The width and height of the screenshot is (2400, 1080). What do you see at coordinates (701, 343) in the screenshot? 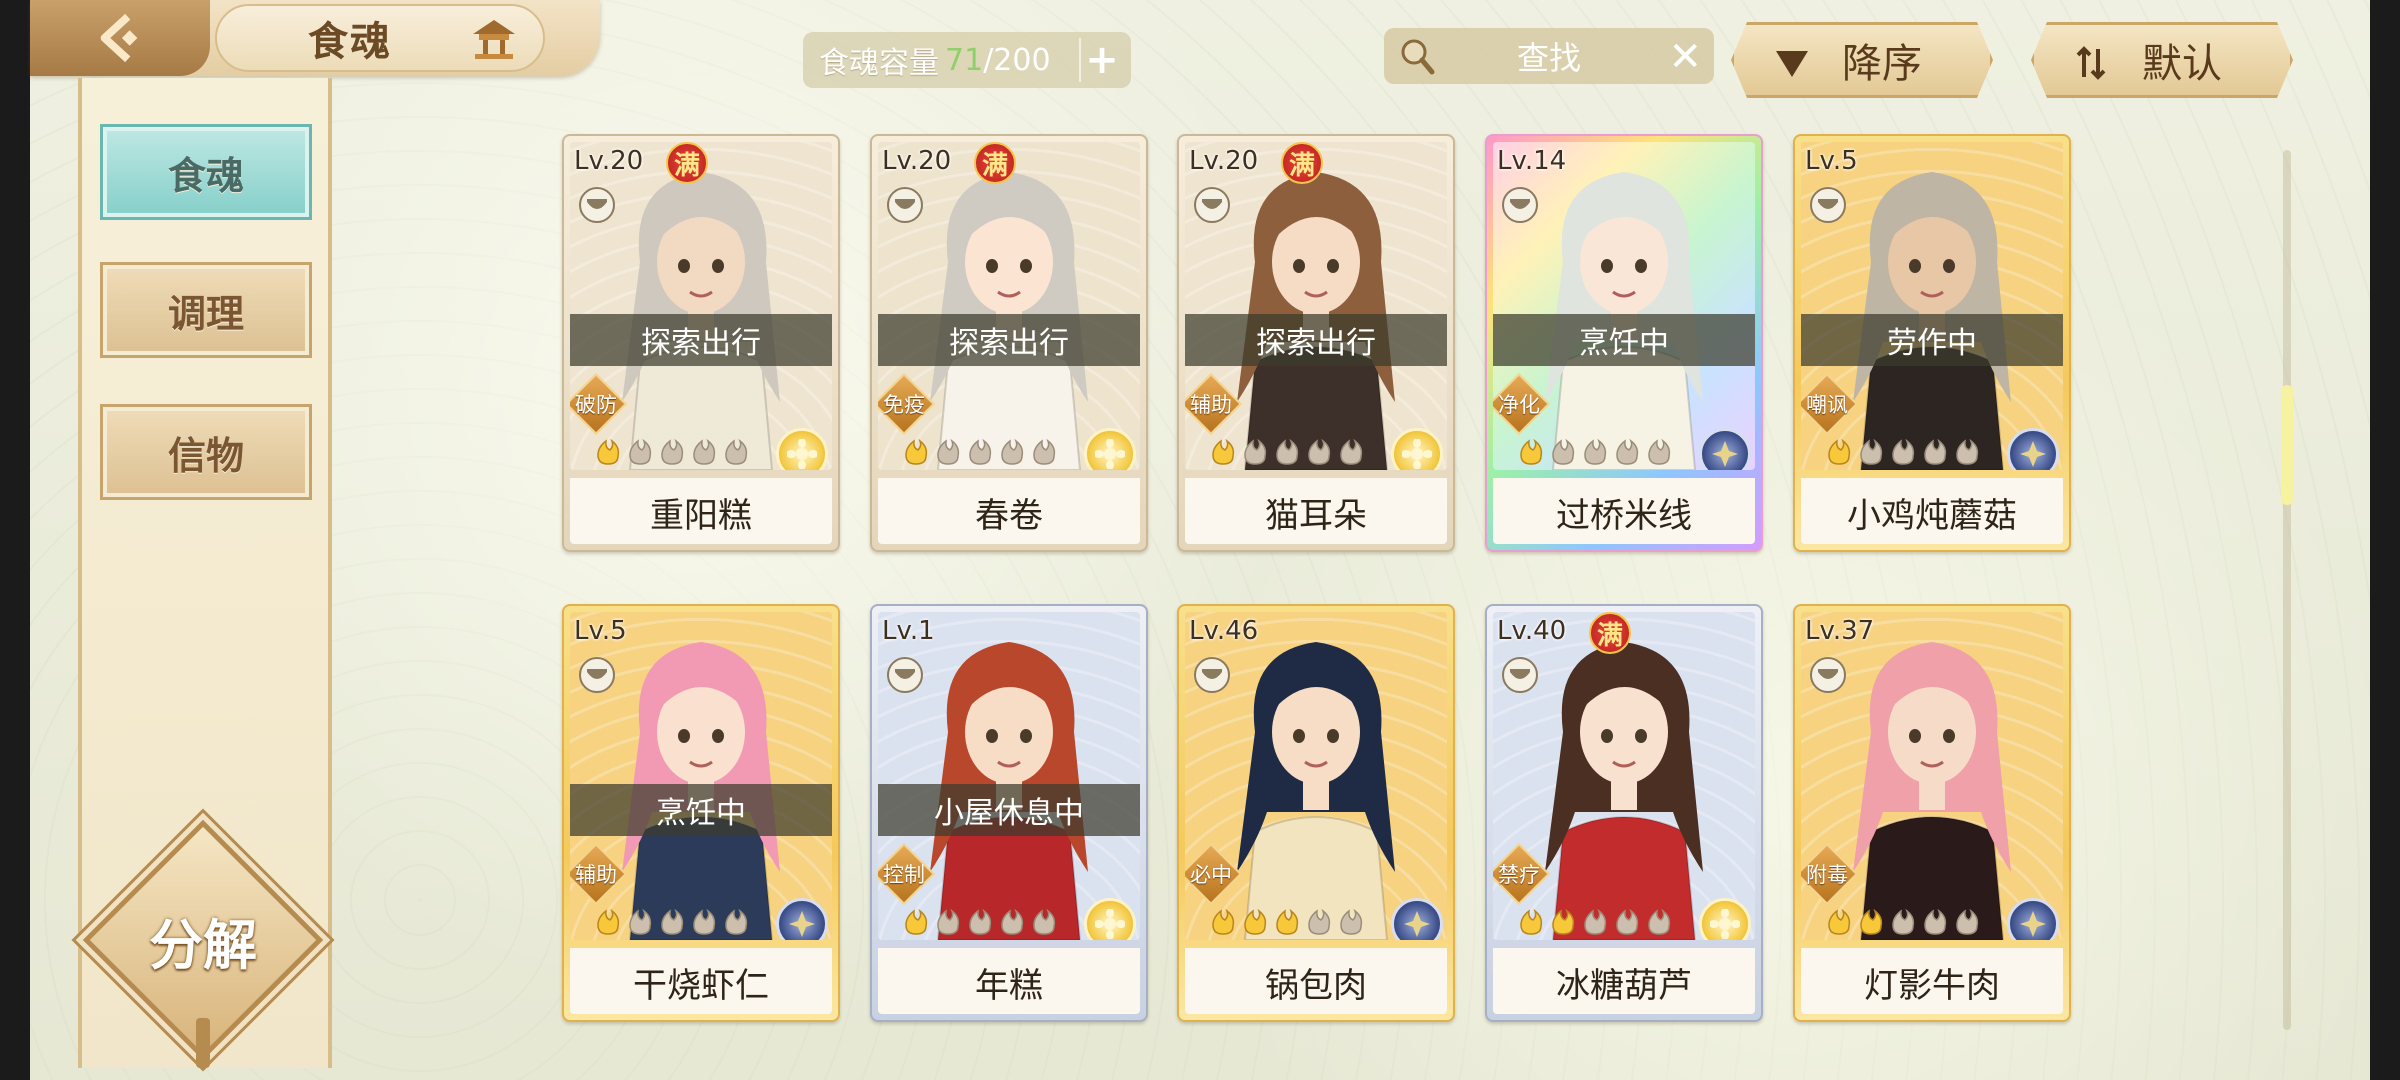
I see `food-soul-card: Lv.20 满探索出行 破防 重阳糕` at bounding box center [701, 343].